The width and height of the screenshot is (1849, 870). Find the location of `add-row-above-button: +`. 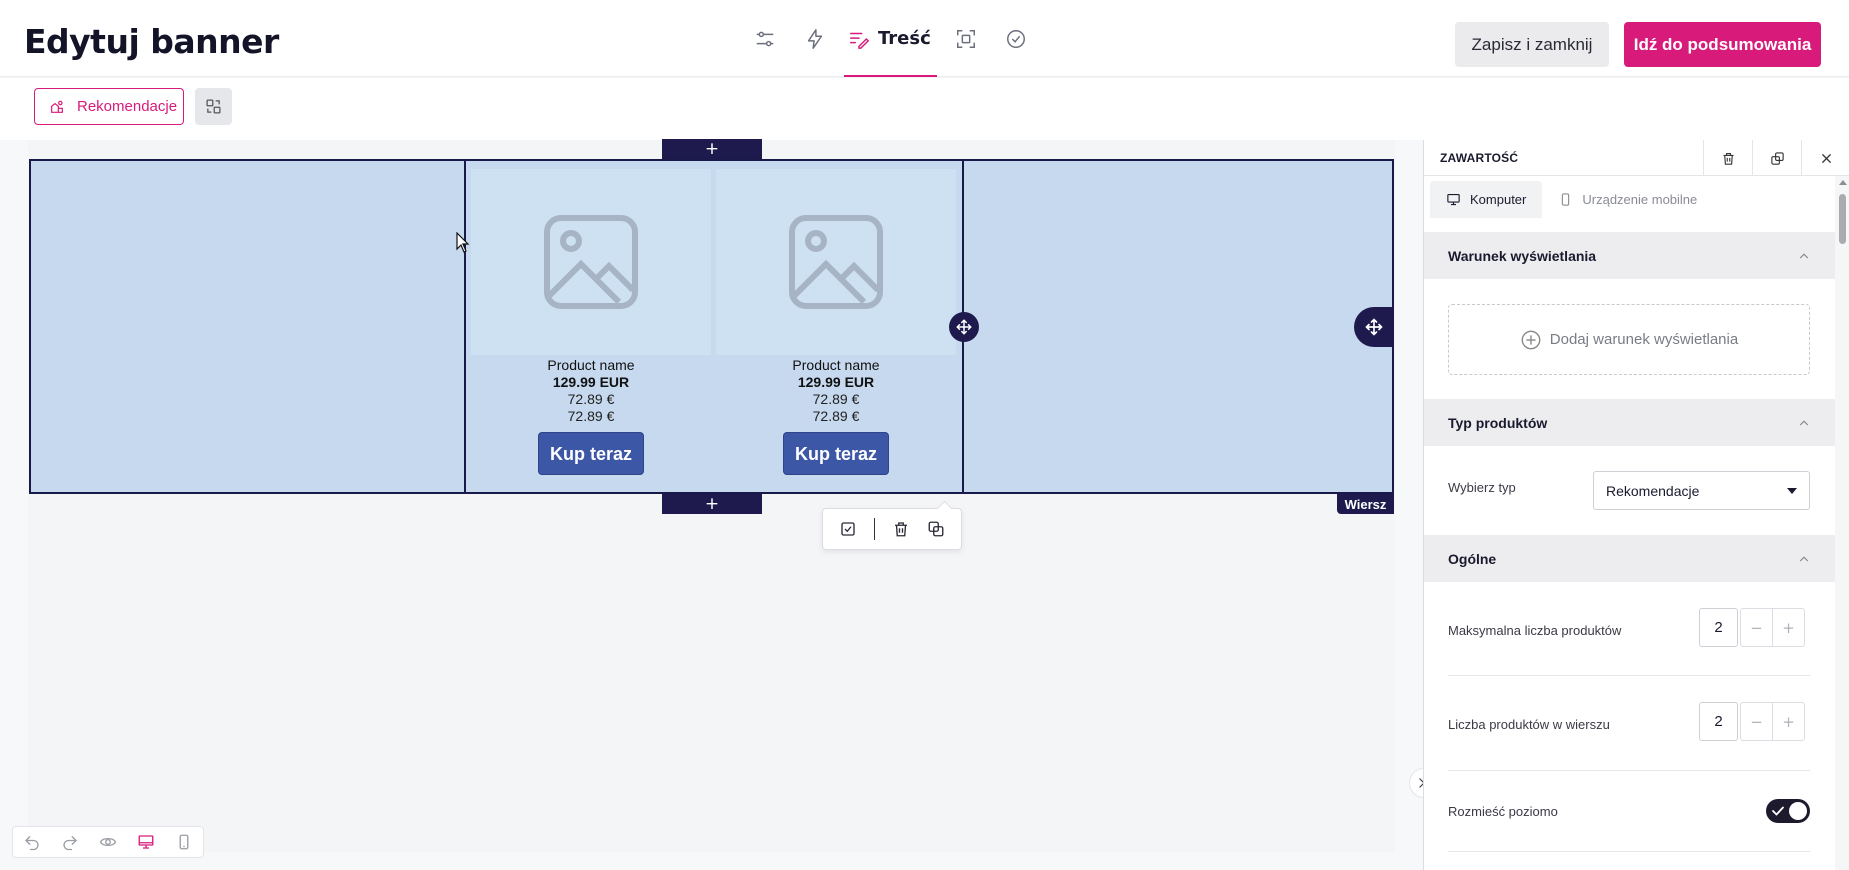

add-row-above-button: + is located at coordinates (712, 149).